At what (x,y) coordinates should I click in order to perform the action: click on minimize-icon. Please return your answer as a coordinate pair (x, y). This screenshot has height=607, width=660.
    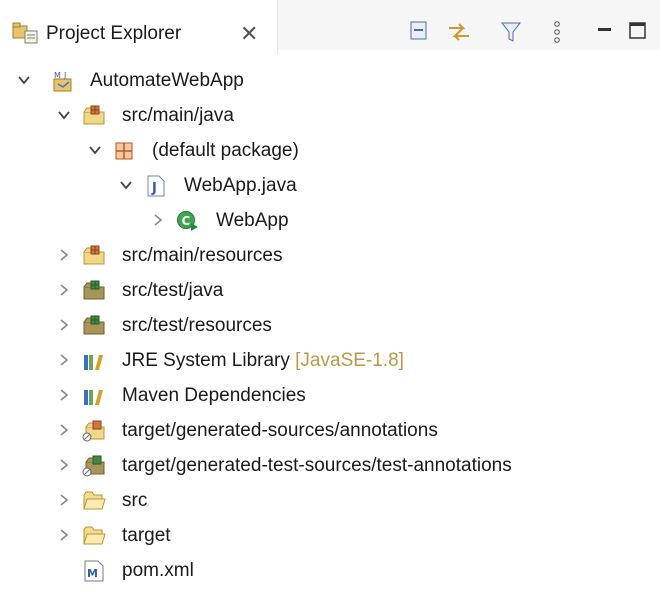
    Looking at the image, I should click on (605, 32).